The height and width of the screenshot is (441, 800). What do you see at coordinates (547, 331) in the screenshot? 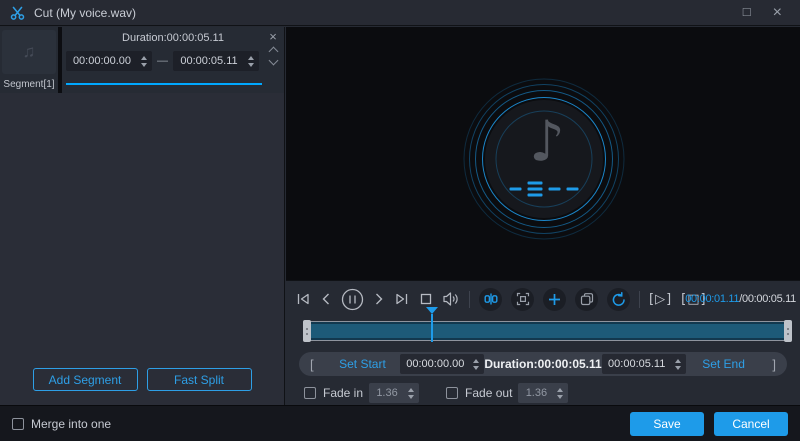
I see `timeline-track` at bounding box center [547, 331].